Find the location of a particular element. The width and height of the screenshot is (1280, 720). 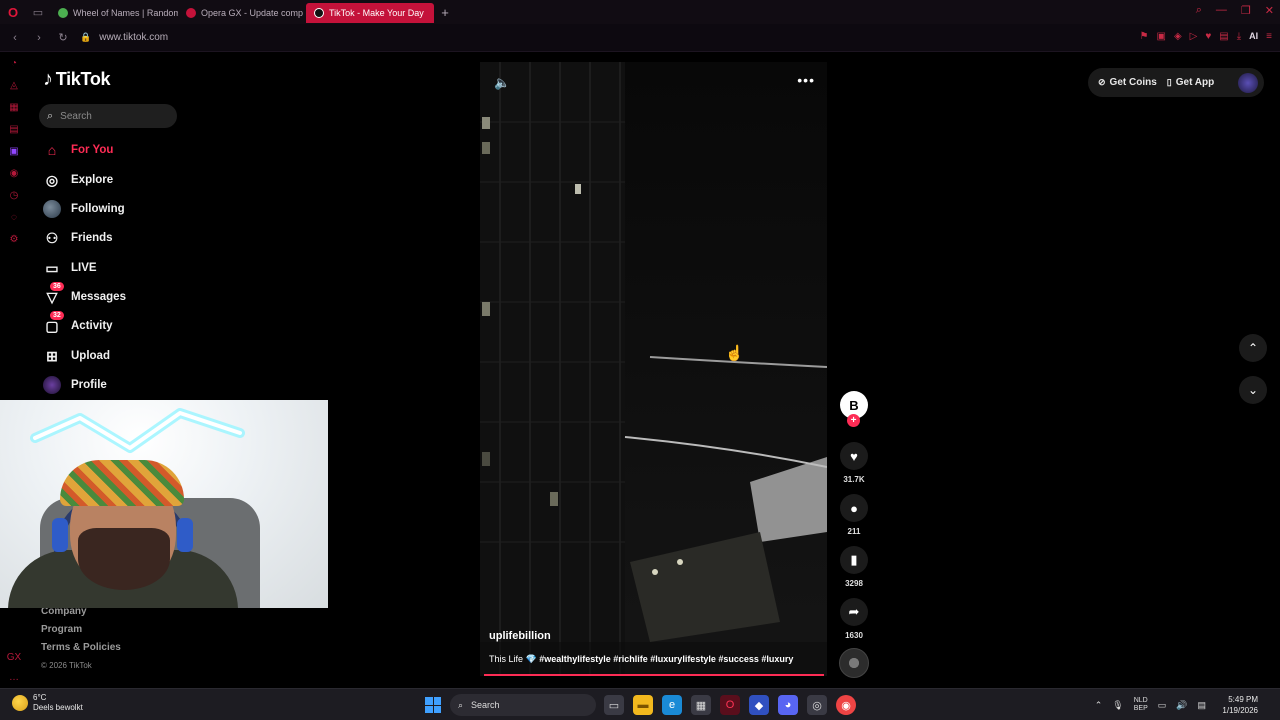

discord-icon: ◕ is located at coordinates (788, 705).